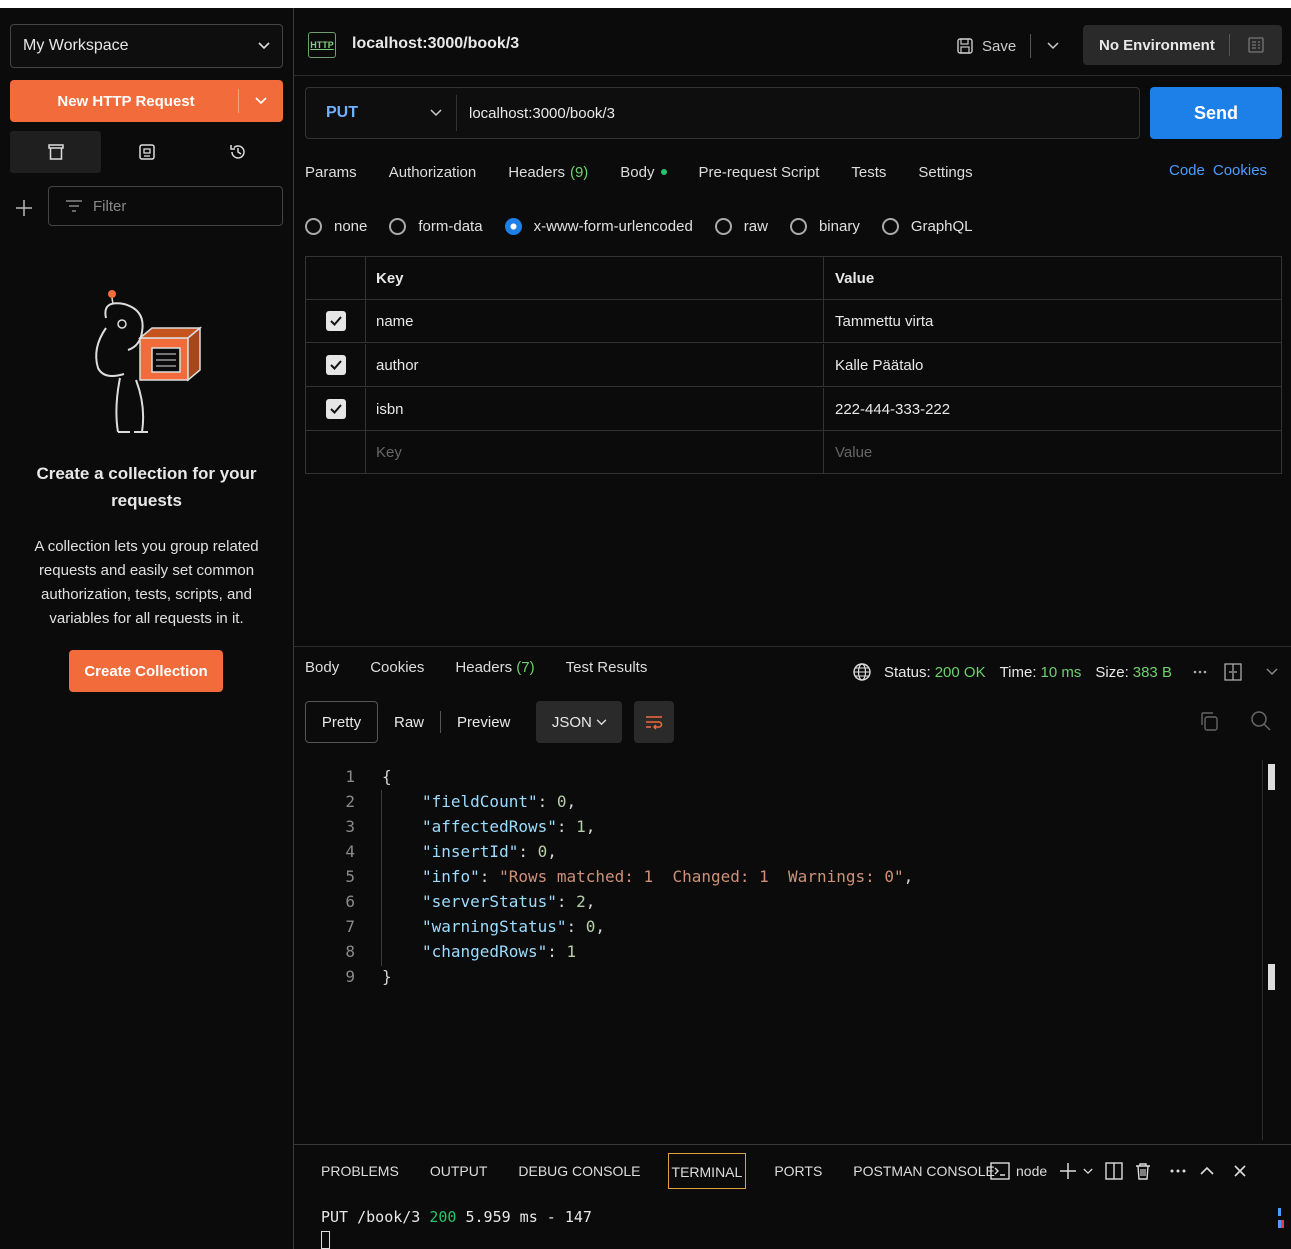 The height and width of the screenshot is (1249, 1291). What do you see at coordinates (960, 672) in the screenshot?
I see `status-value: 200 OK` at bounding box center [960, 672].